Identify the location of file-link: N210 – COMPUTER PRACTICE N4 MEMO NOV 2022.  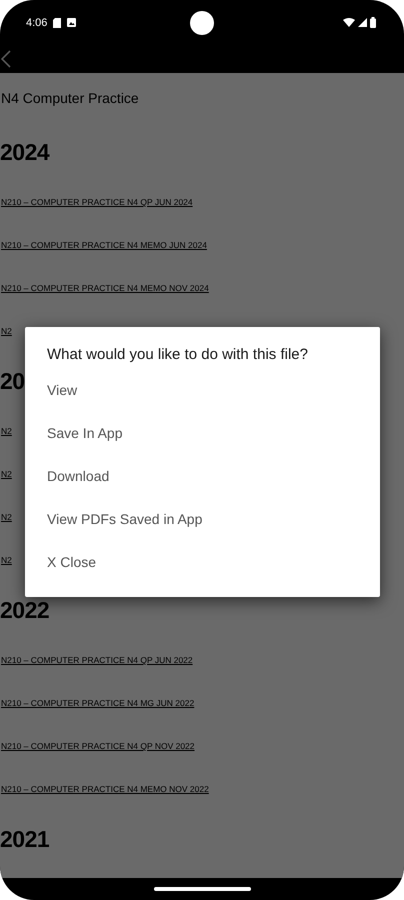
(105, 789).